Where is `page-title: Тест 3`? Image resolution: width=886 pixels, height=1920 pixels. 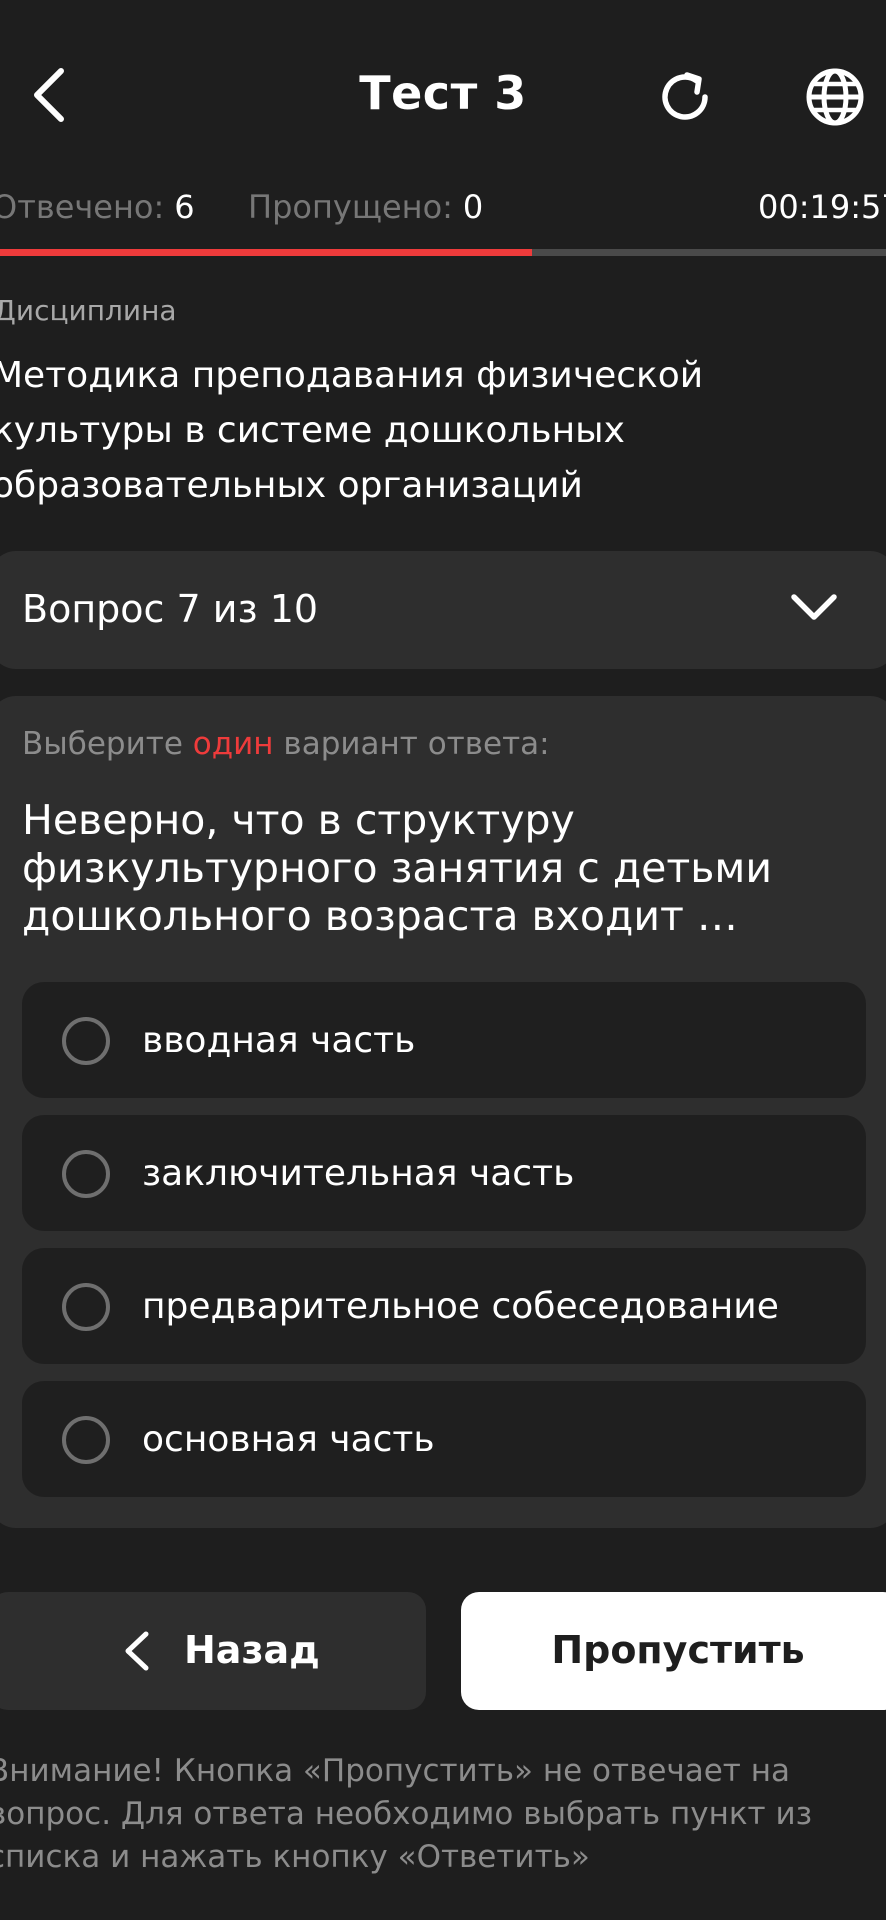
page-title: Тест 3 is located at coordinates (443, 93).